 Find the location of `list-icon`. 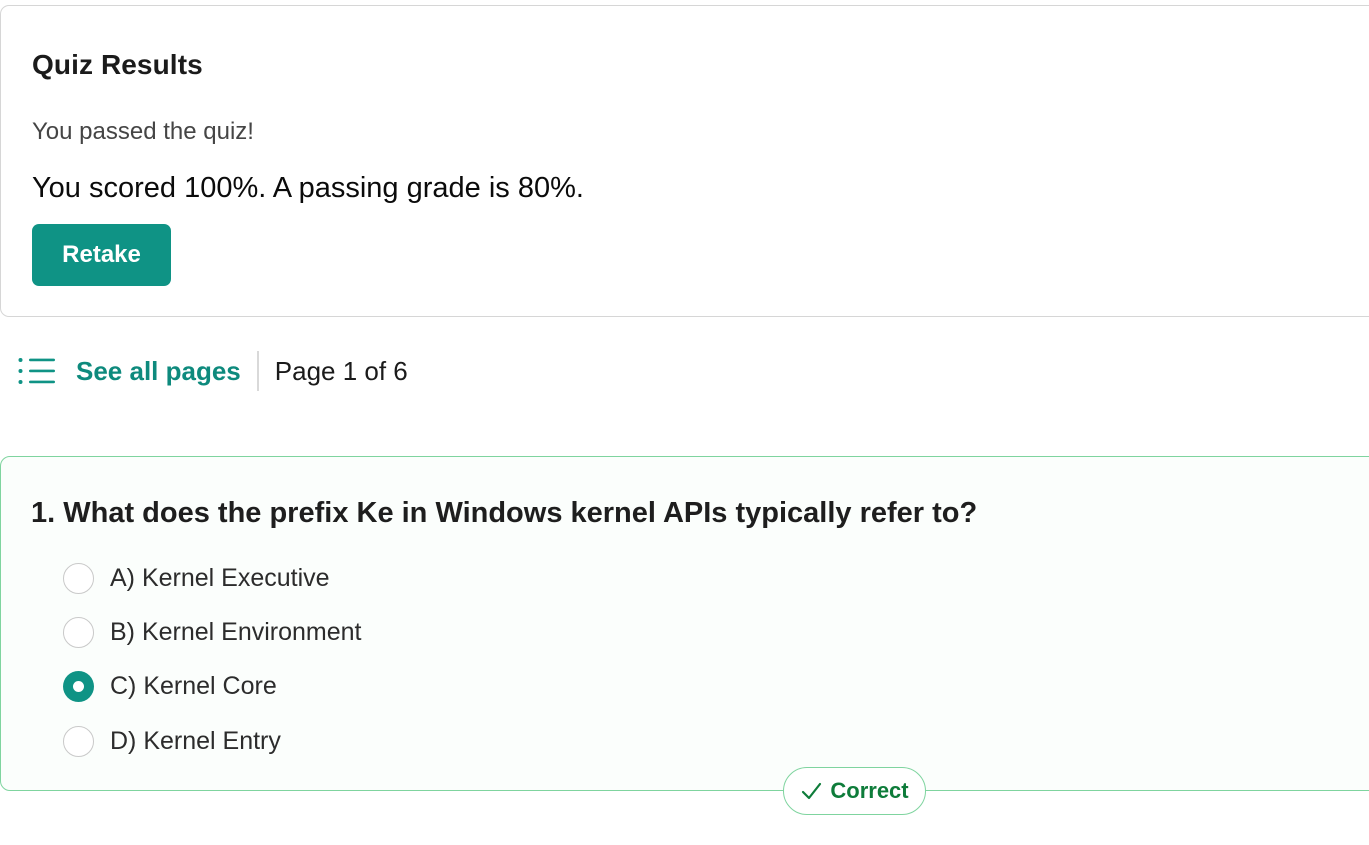

list-icon is located at coordinates (37, 371).